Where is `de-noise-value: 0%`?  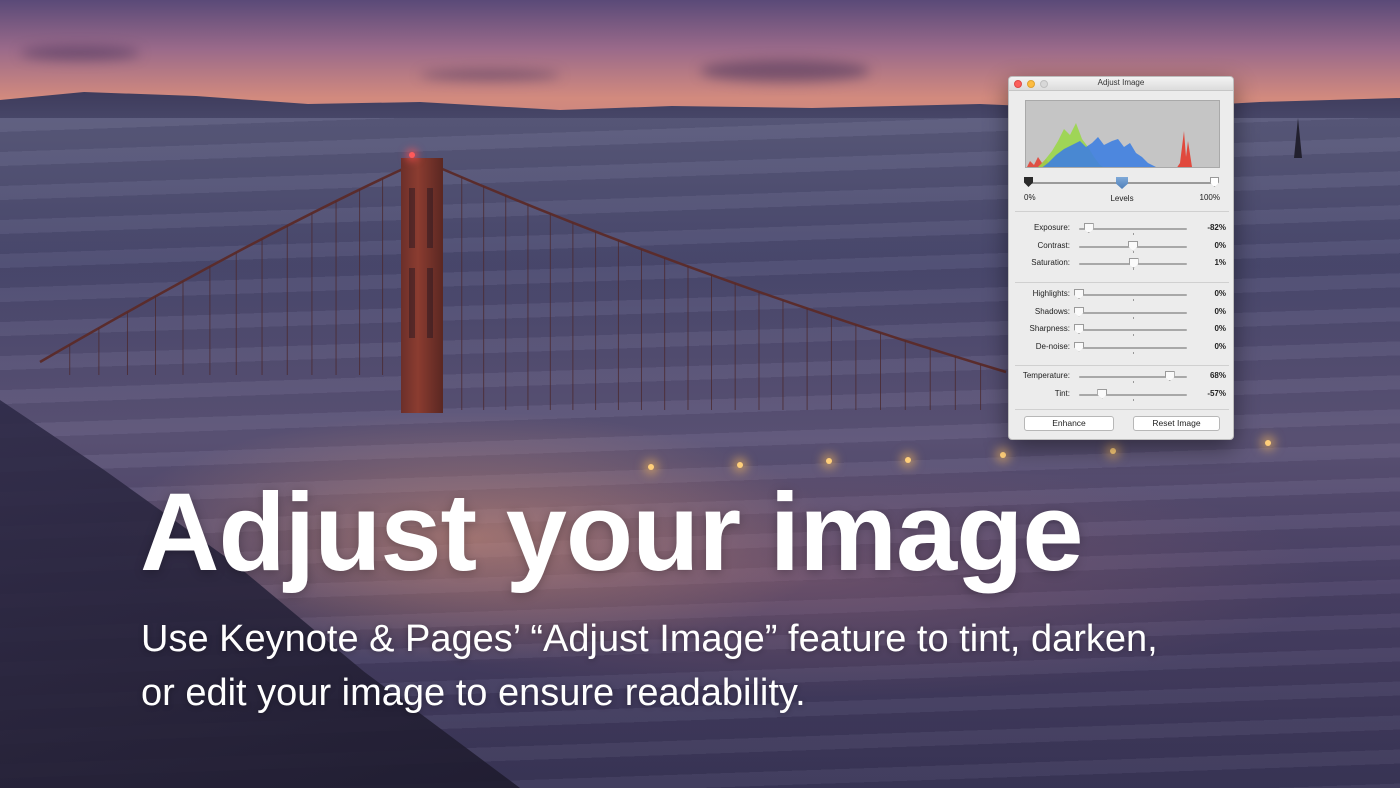 de-noise-value: 0% is located at coordinates (1220, 346).